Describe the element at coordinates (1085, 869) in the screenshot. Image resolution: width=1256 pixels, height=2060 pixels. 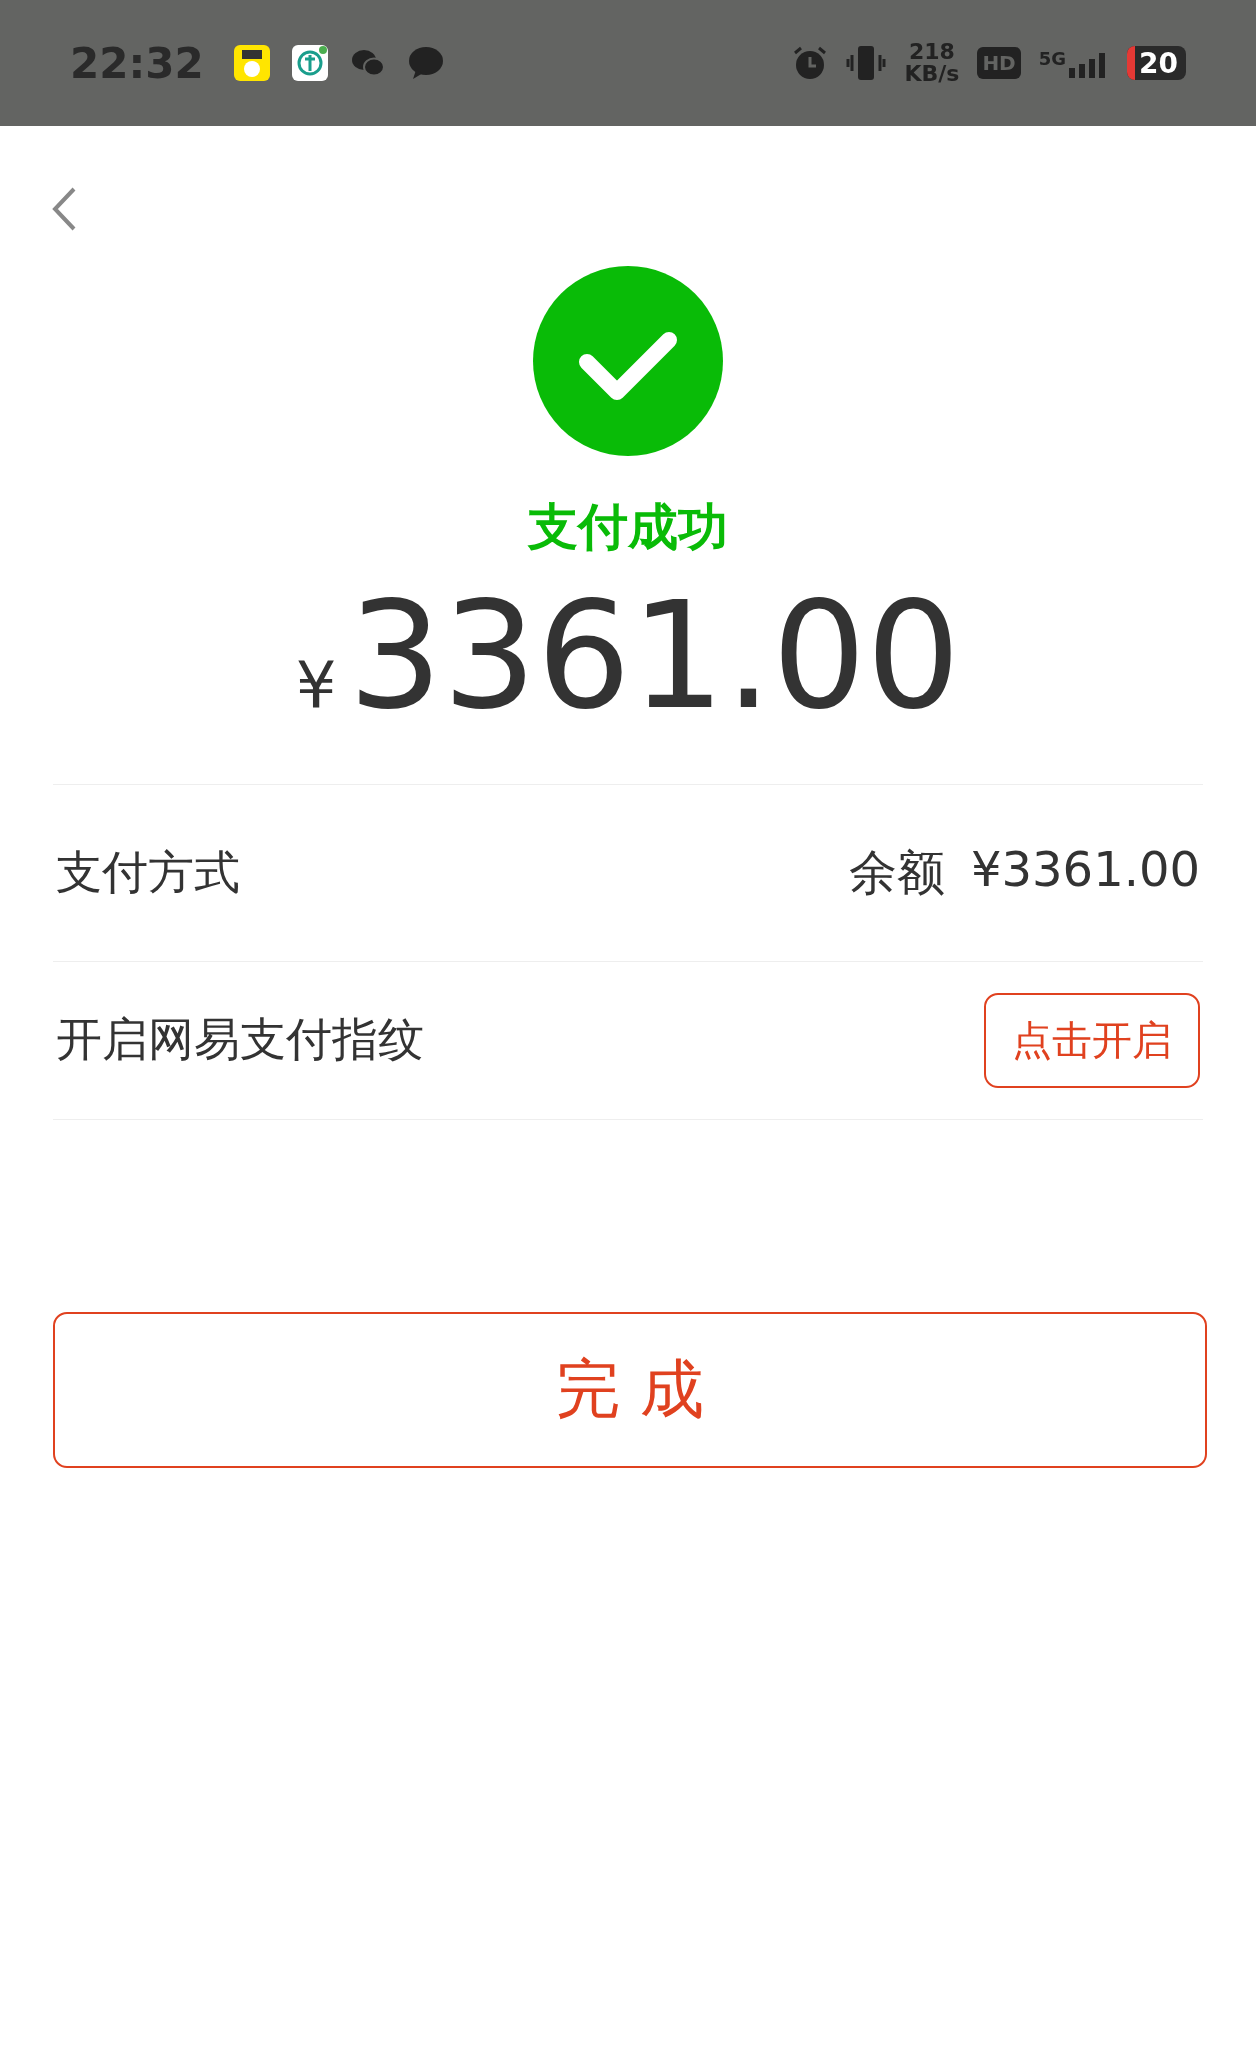
I see `payment-amount: ¥3361.00` at that location.